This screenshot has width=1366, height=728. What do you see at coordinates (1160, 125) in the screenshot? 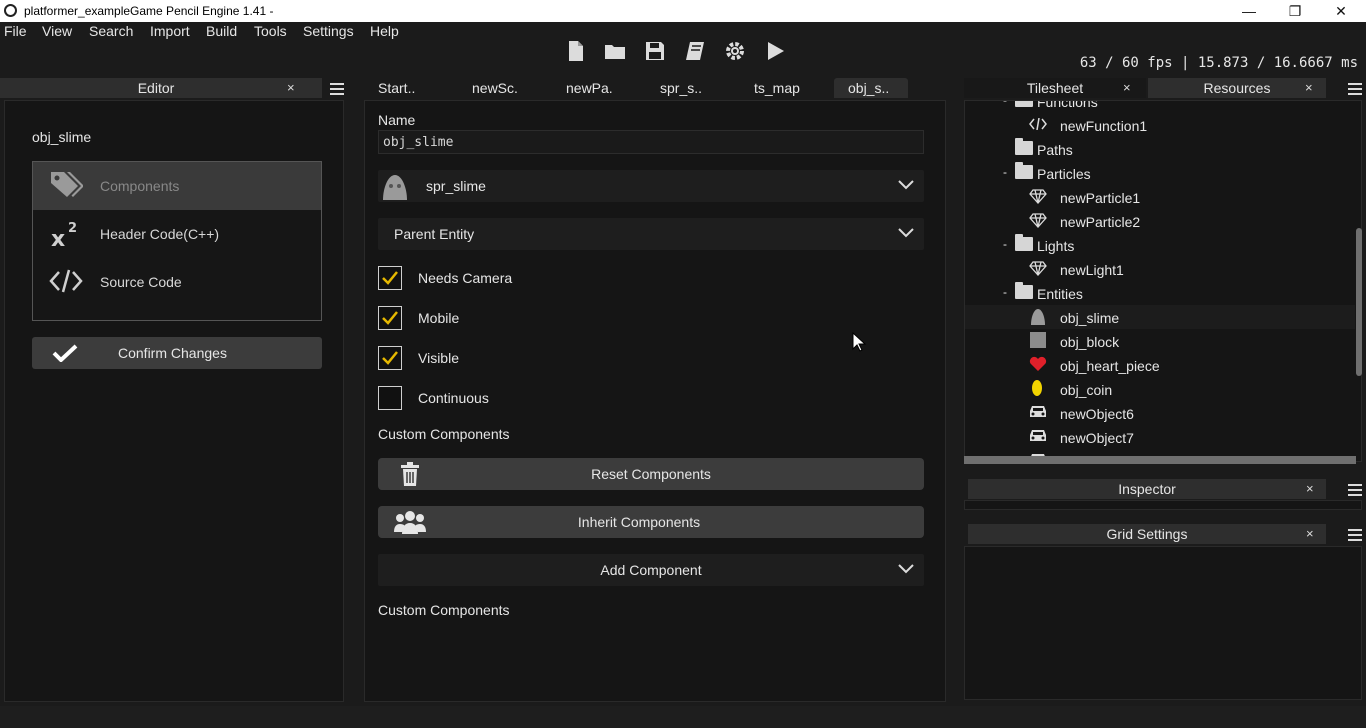
I see `tree-item-newfunction1: newFunction1` at bounding box center [1160, 125].